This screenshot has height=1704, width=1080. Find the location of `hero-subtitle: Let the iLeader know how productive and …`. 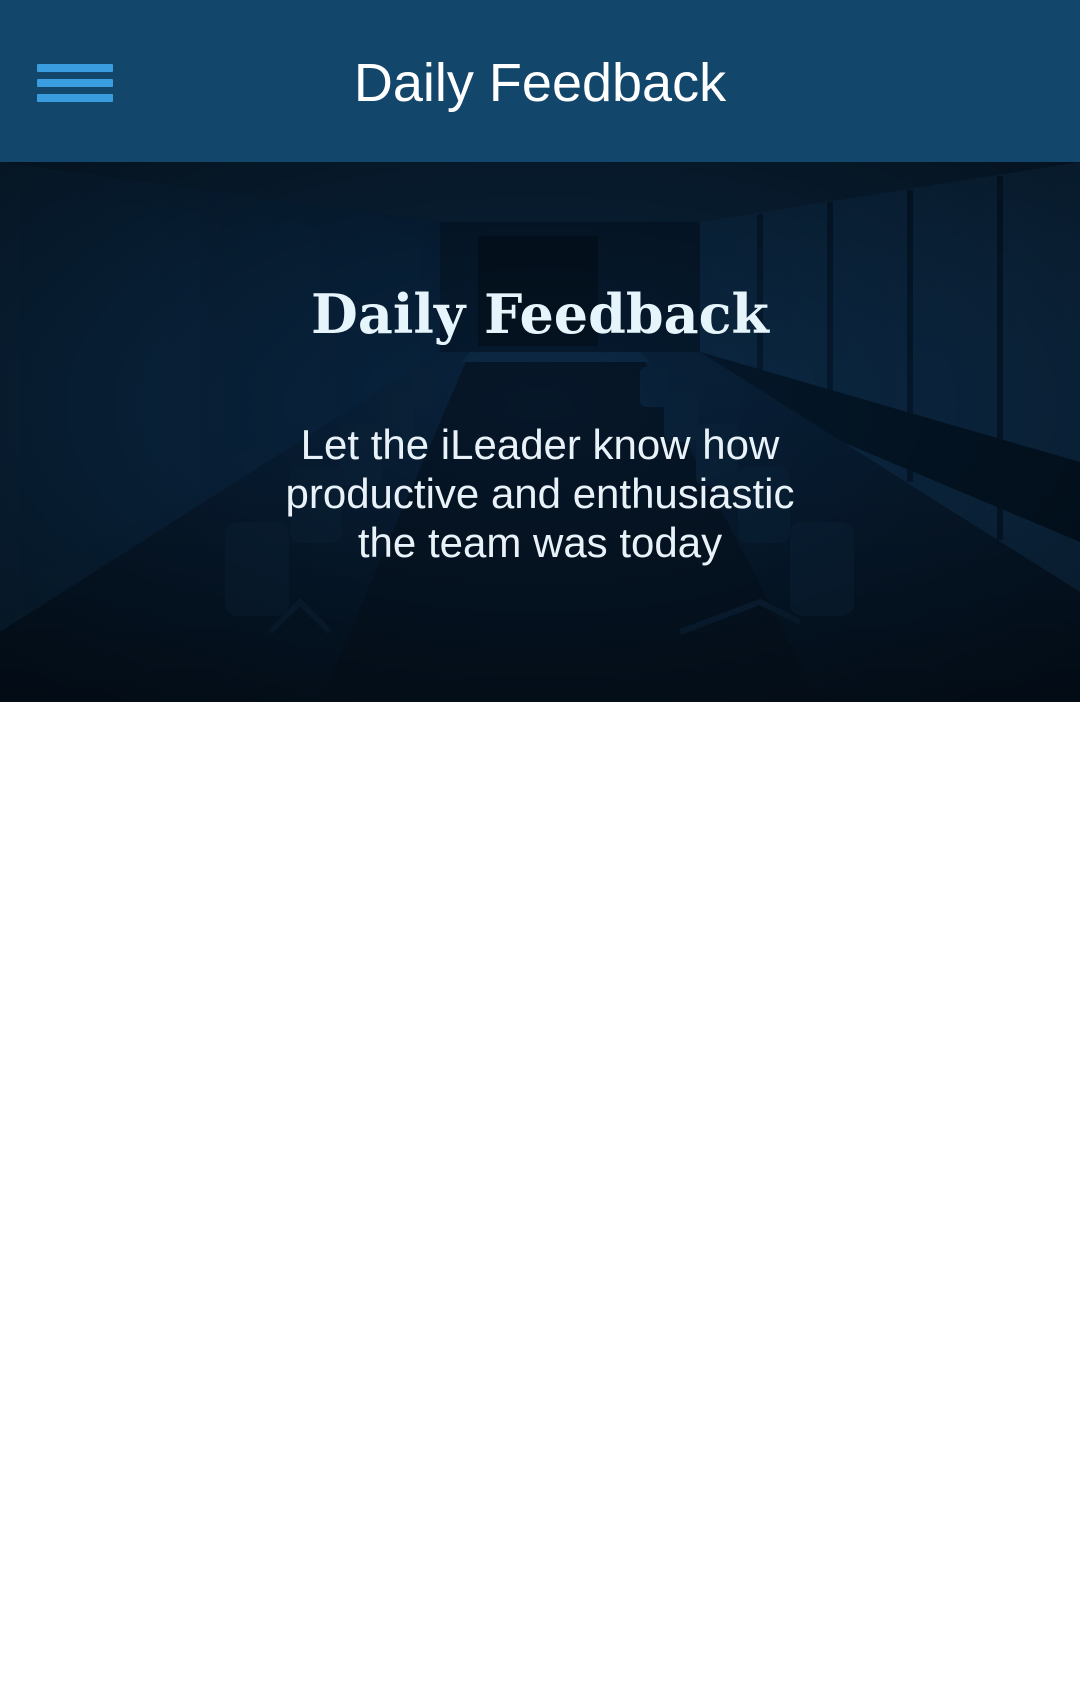

hero-subtitle: Let the iLeader know how productive and … is located at coordinates (540, 493).